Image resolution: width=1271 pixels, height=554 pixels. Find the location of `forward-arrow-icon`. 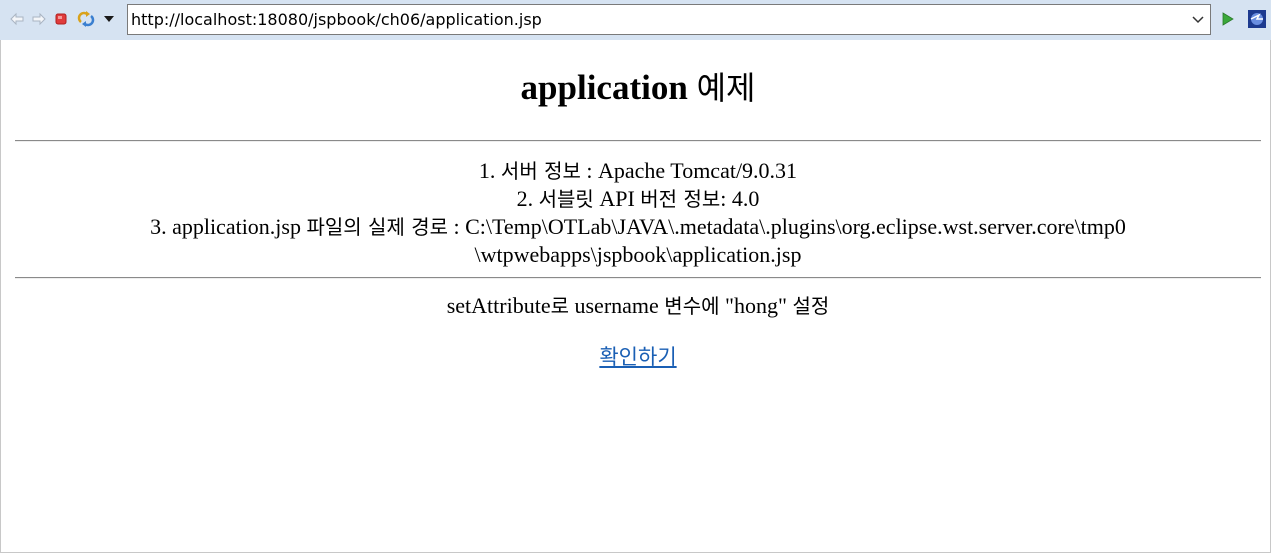

forward-arrow-icon is located at coordinates (39, 19).